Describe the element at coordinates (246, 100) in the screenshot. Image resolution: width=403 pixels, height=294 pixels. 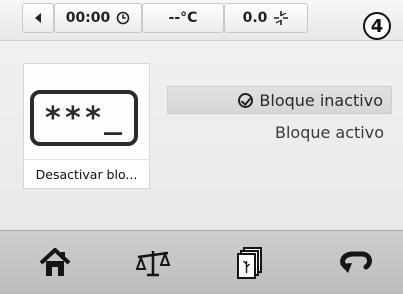
I see `check-circle-icon` at that location.